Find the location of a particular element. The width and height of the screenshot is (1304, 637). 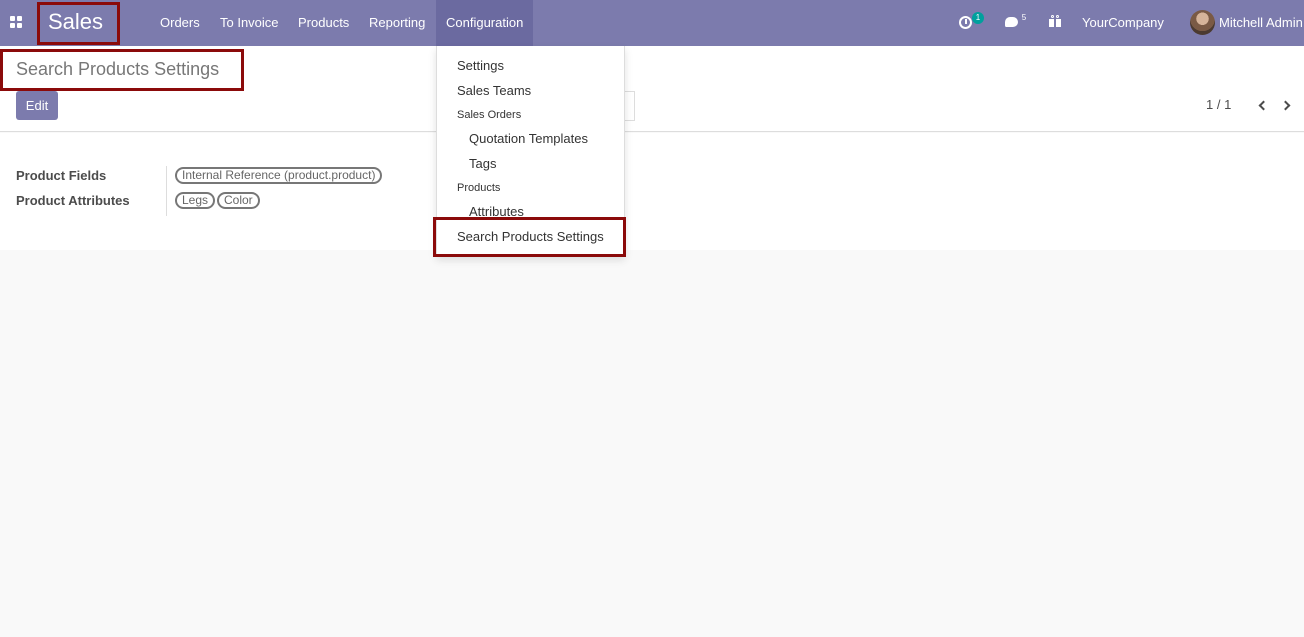

user-avatar is located at coordinates (1202, 22).